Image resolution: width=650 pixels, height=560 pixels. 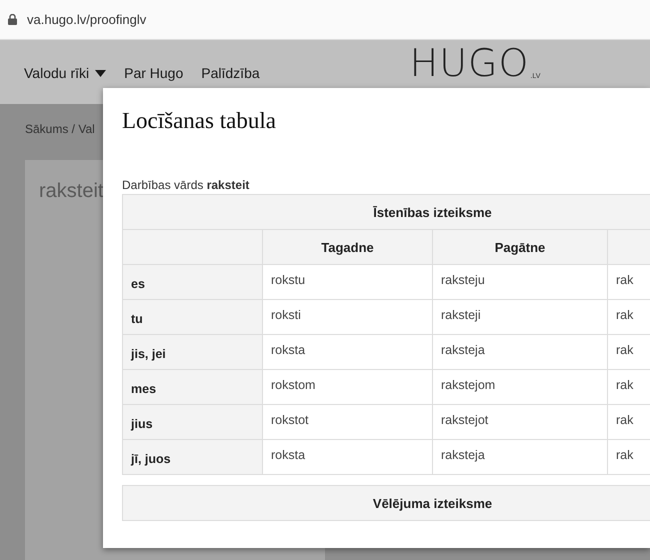 What do you see at coordinates (192, 352) in the screenshot?
I see `row-header: jis, jei` at bounding box center [192, 352].